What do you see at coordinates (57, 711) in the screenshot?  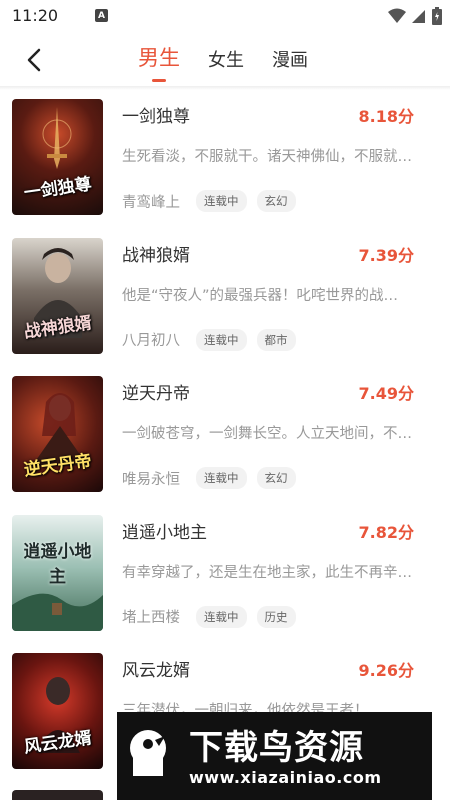 I see `book-cover: 风云龙婿` at bounding box center [57, 711].